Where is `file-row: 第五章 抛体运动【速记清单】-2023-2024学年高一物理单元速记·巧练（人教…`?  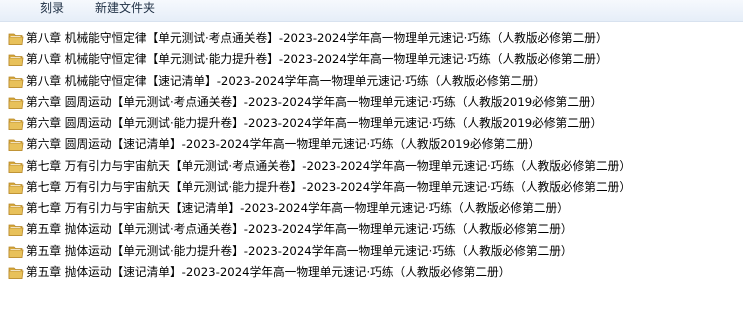
file-row: 第五章 抛体运动【速记清单】-2023-2024学年高一物理单元速记·巧练（人教… is located at coordinates (371, 272).